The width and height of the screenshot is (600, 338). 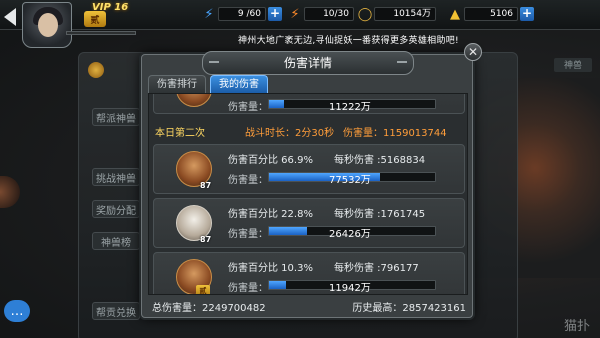 What do you see at coordinates (365, 14) in the screenshot?
I see `copper-coin-icon: ◯` at bounding box center [365, 14].